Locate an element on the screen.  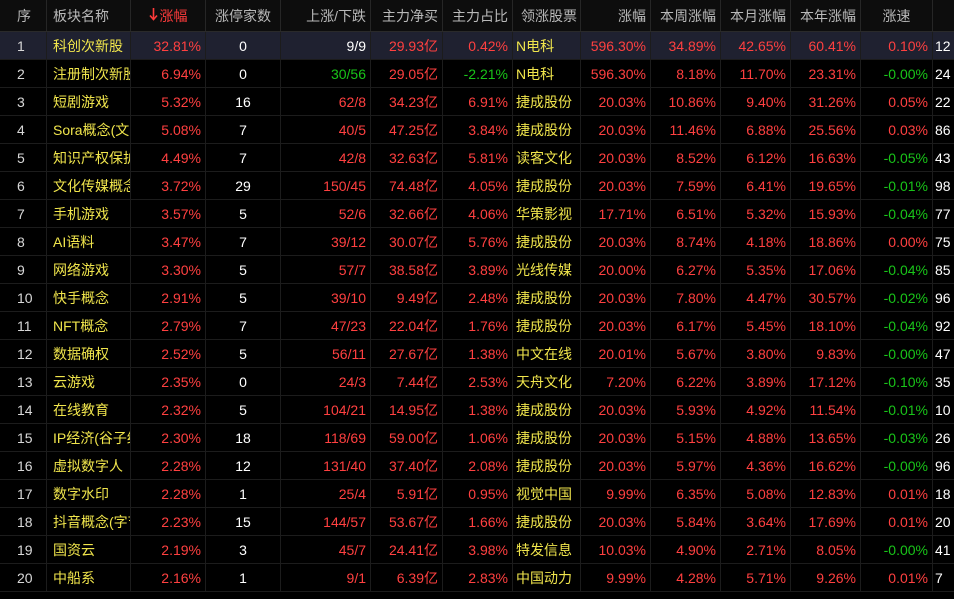
row-main-ratio: 3.89% is located at coordinates (478, 269).